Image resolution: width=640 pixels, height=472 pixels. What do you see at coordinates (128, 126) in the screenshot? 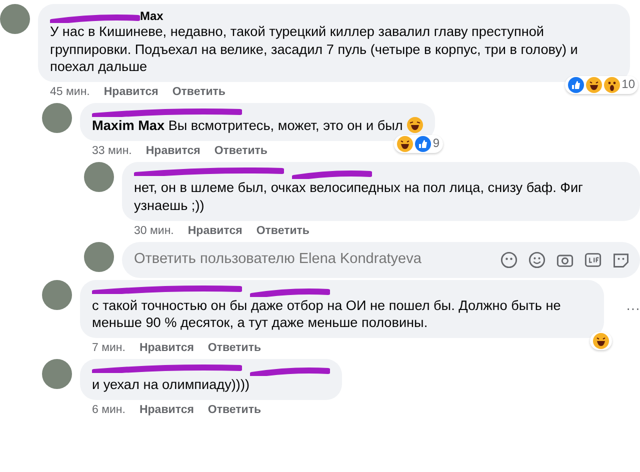
I see `mention-link: Maxim Max` at bounding box center [128, 126].